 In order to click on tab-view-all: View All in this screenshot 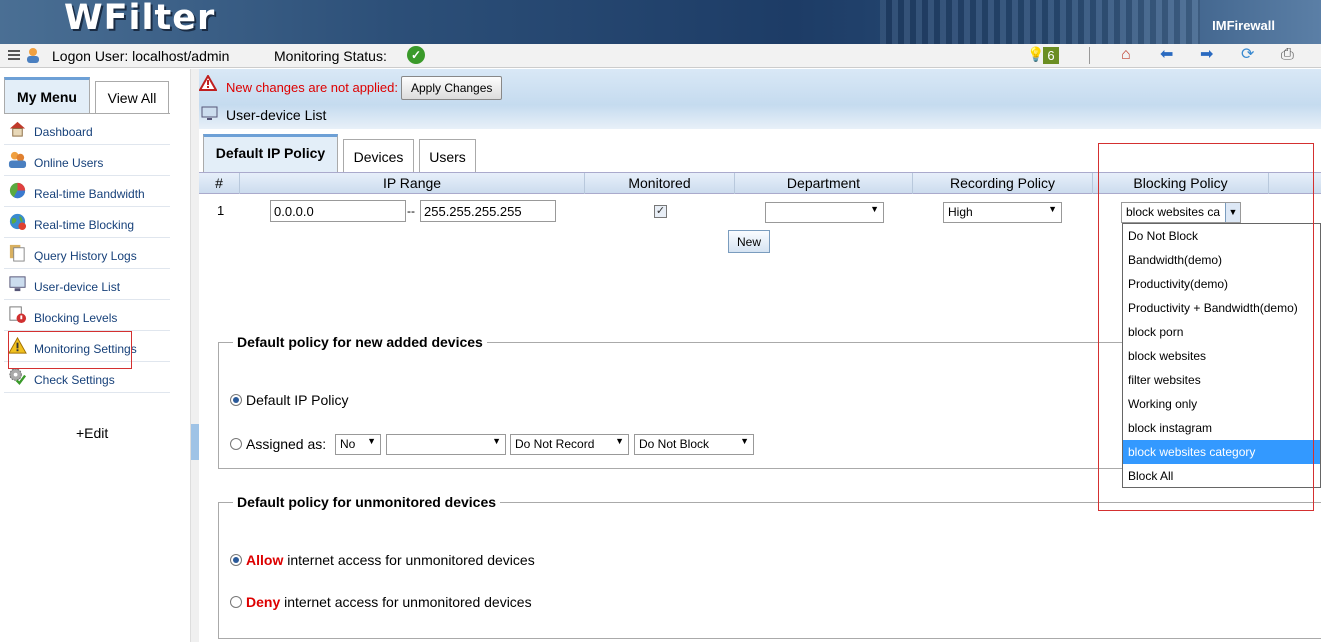, I will do `click(132, 97)`.